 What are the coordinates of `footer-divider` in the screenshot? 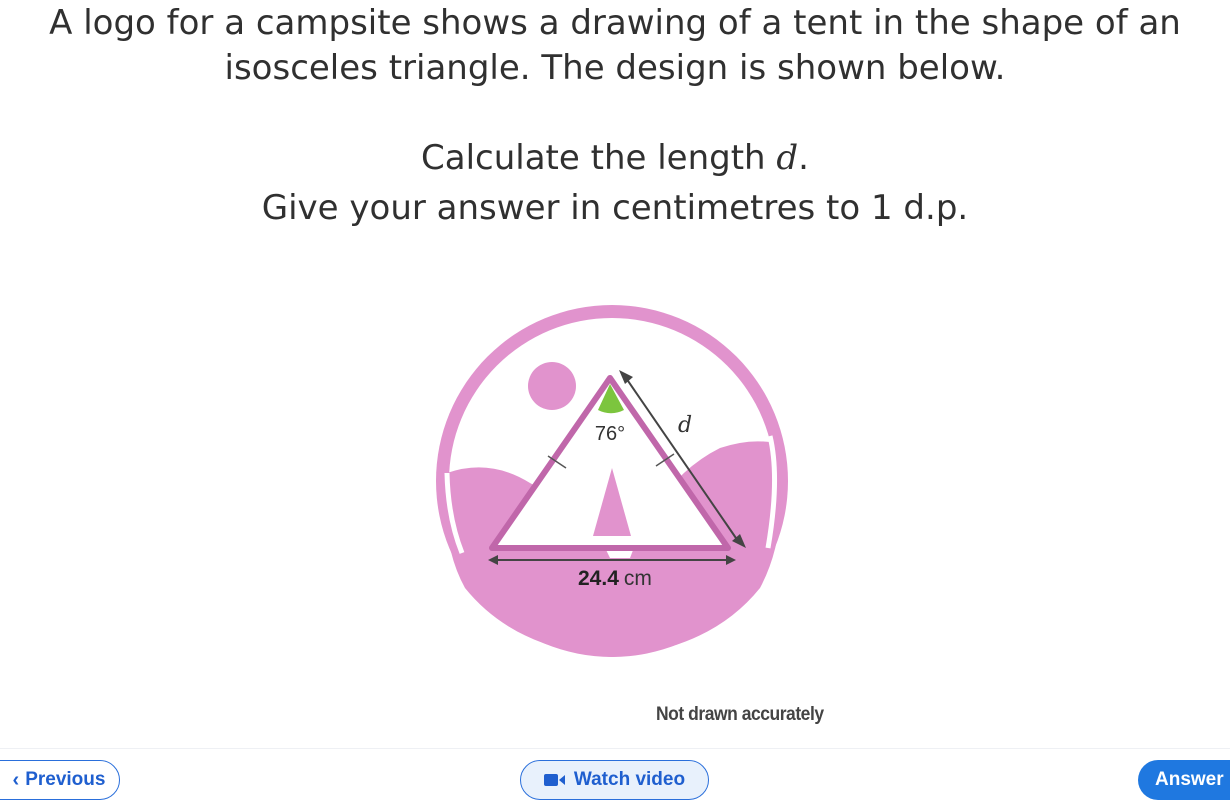 It's located at (615, 748).